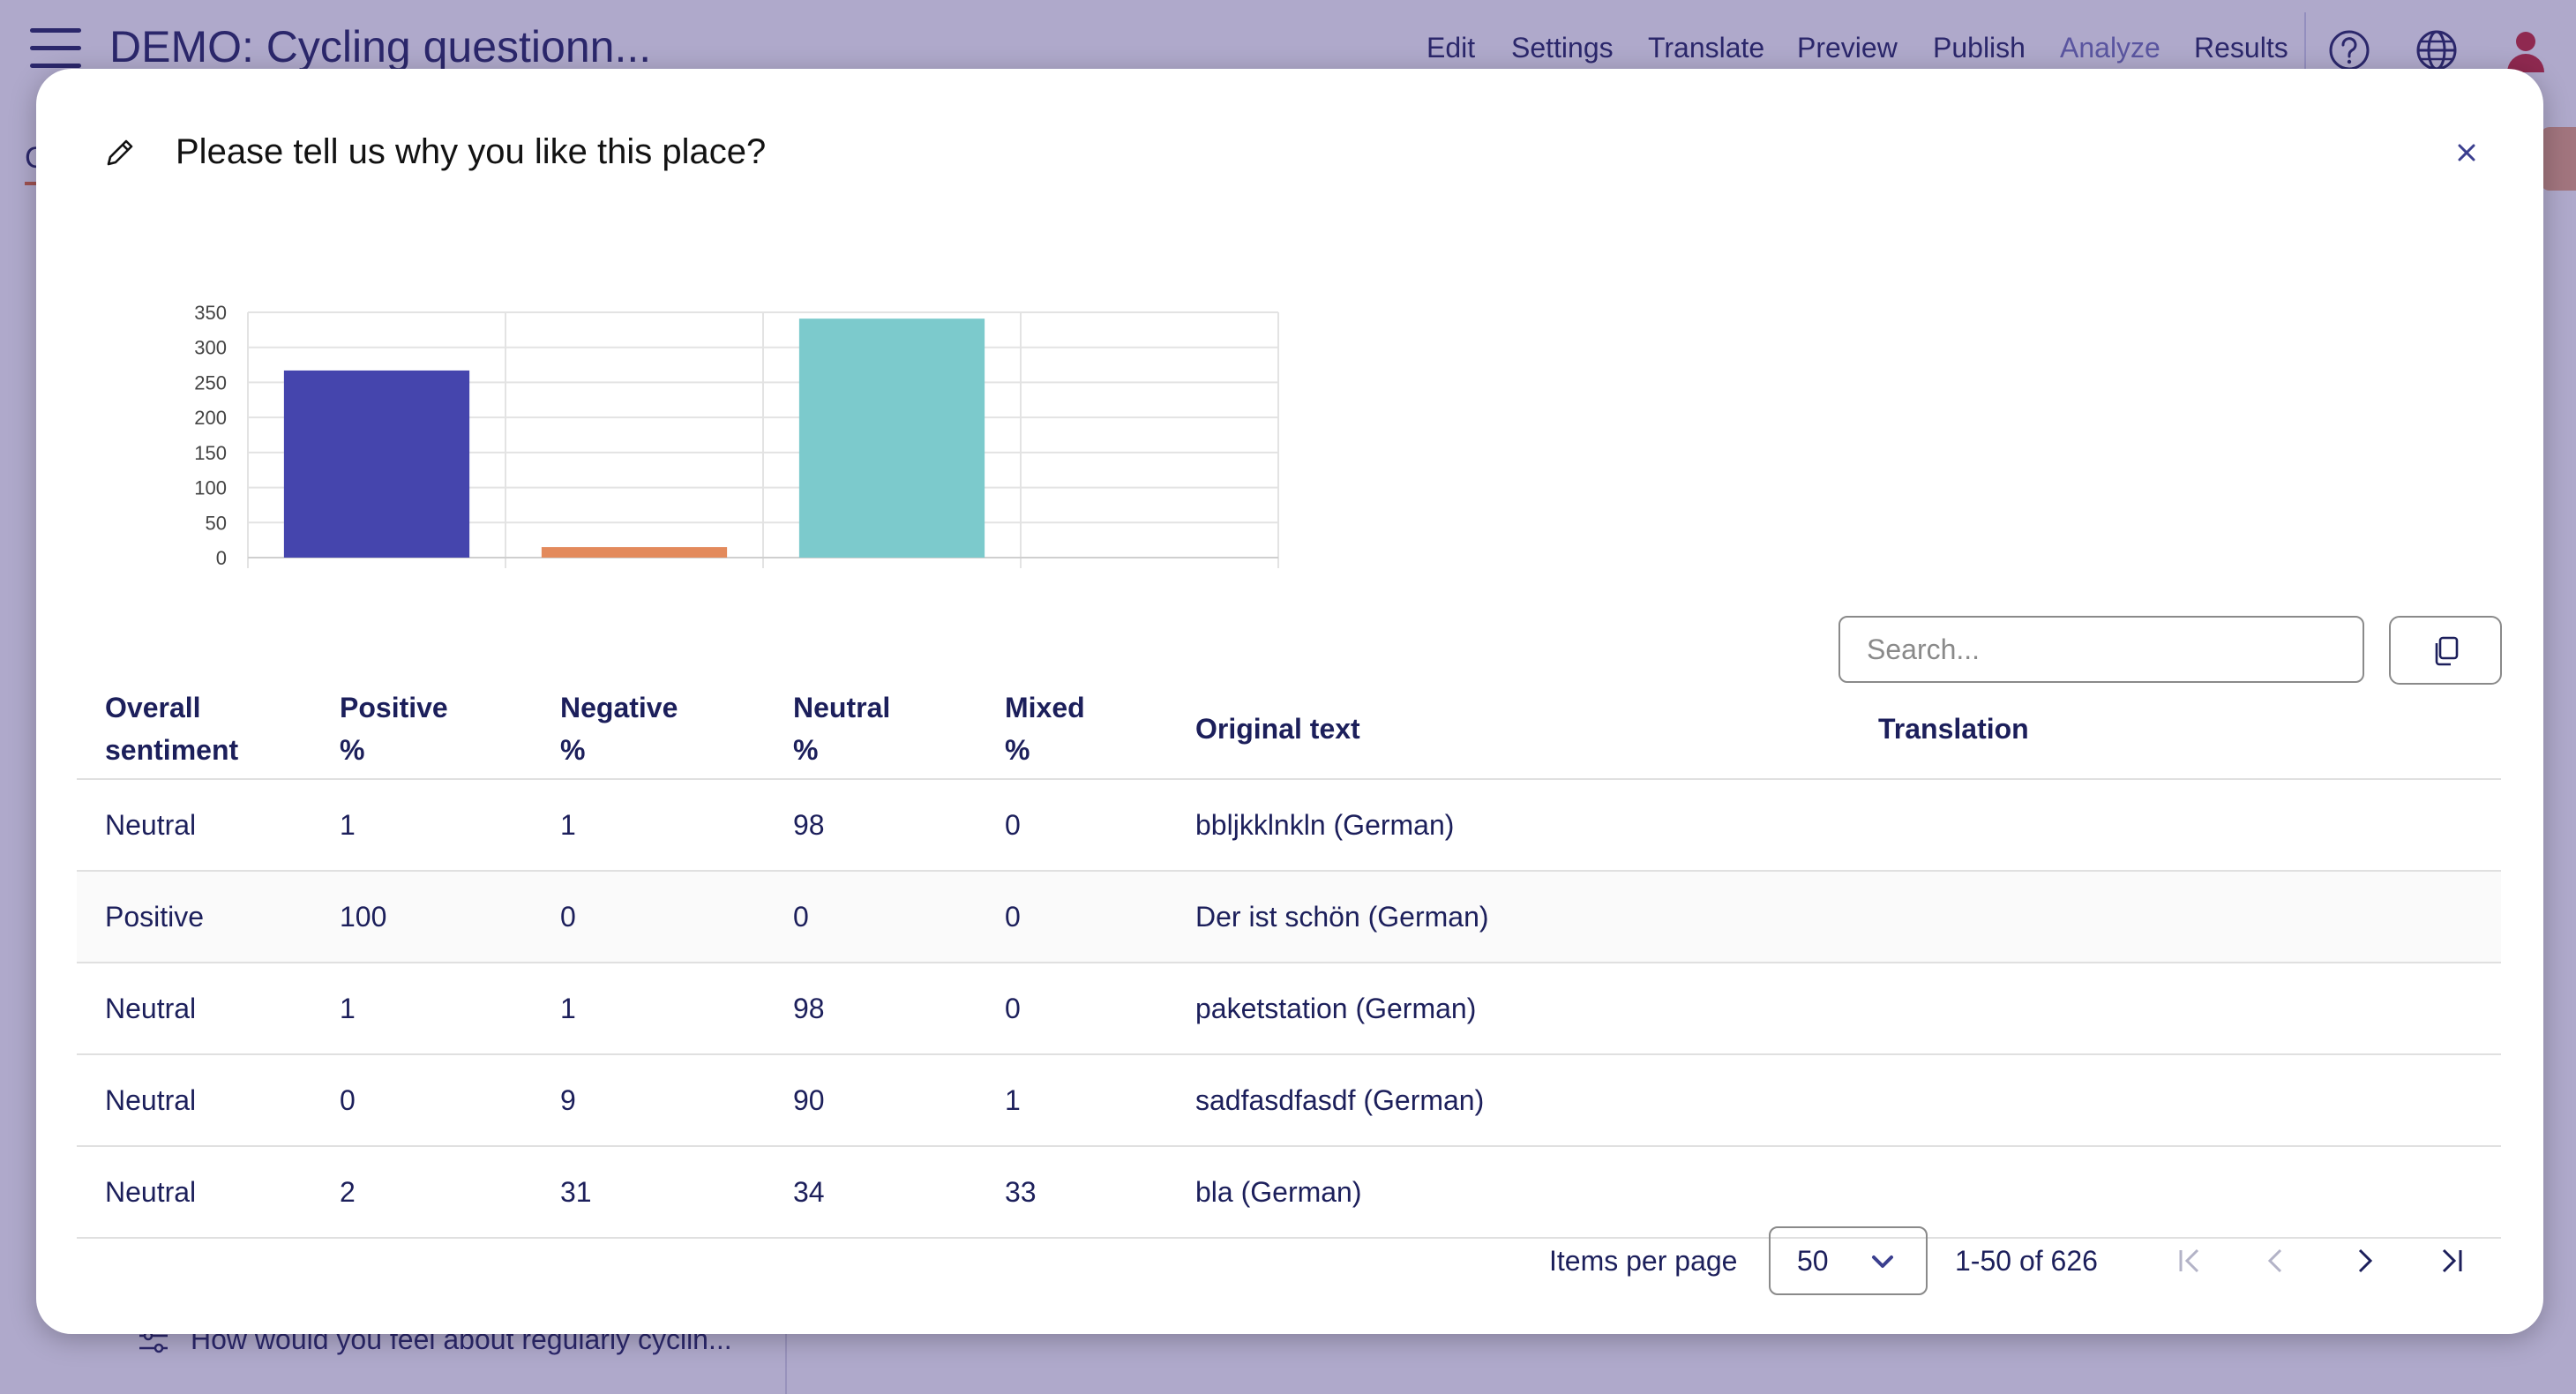  I want to click on table-row: Neutral 0 9 90 1 sadfasdfasdf (German), so click(1289, 1101).